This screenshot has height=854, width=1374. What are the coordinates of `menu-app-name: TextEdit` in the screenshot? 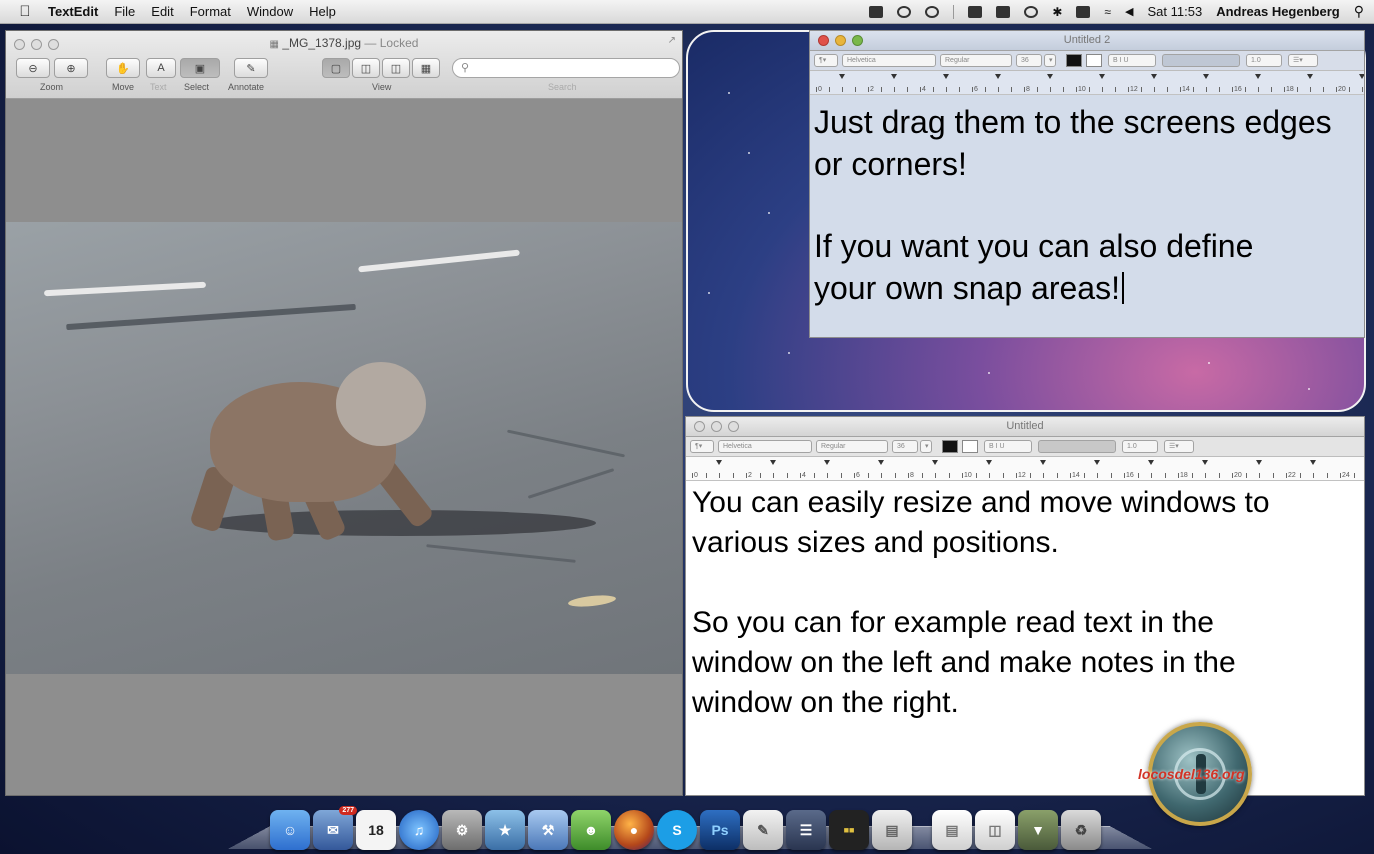 It's located at (73, 11).